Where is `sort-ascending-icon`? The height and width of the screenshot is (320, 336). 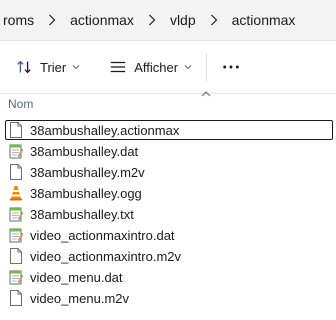
sort-ascending-icon is located at coordinates (206, 94).